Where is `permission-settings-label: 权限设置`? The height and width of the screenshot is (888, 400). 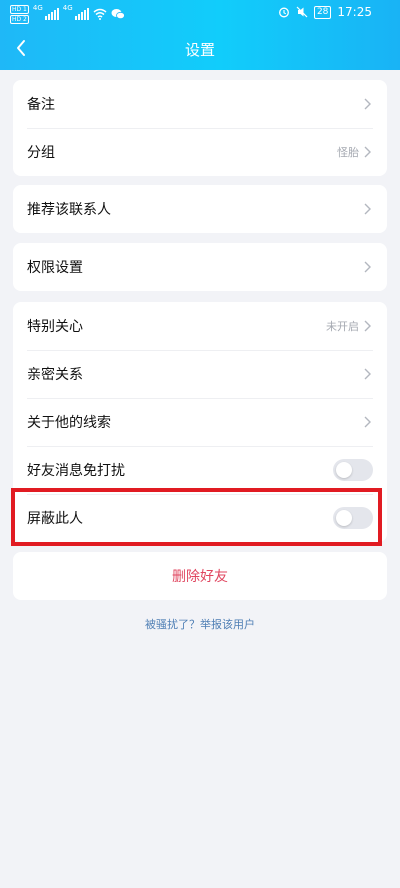 permission-settings-label: 权限设置 is located at coordinates (55, 268).